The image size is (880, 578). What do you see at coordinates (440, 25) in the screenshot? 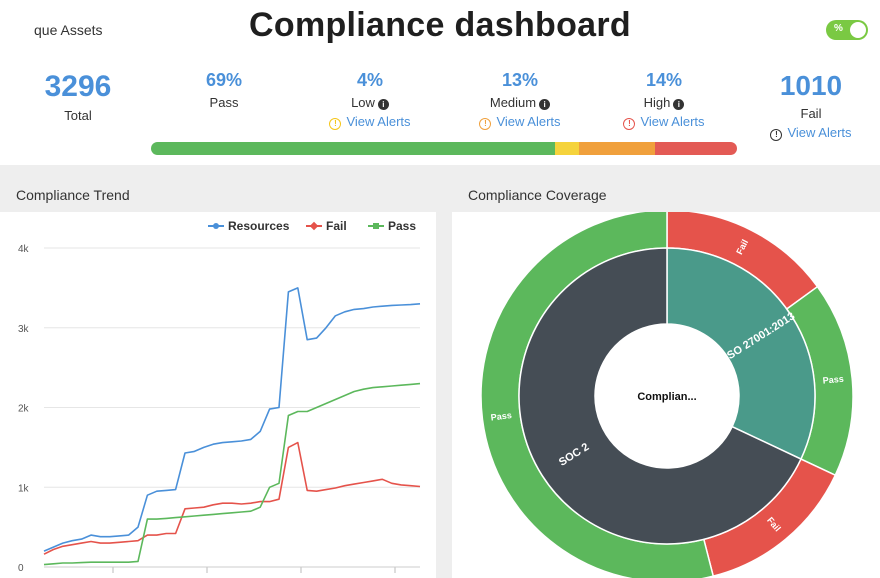
I see `page-title: Compliance dashboard` at bounding box center [440, 25].